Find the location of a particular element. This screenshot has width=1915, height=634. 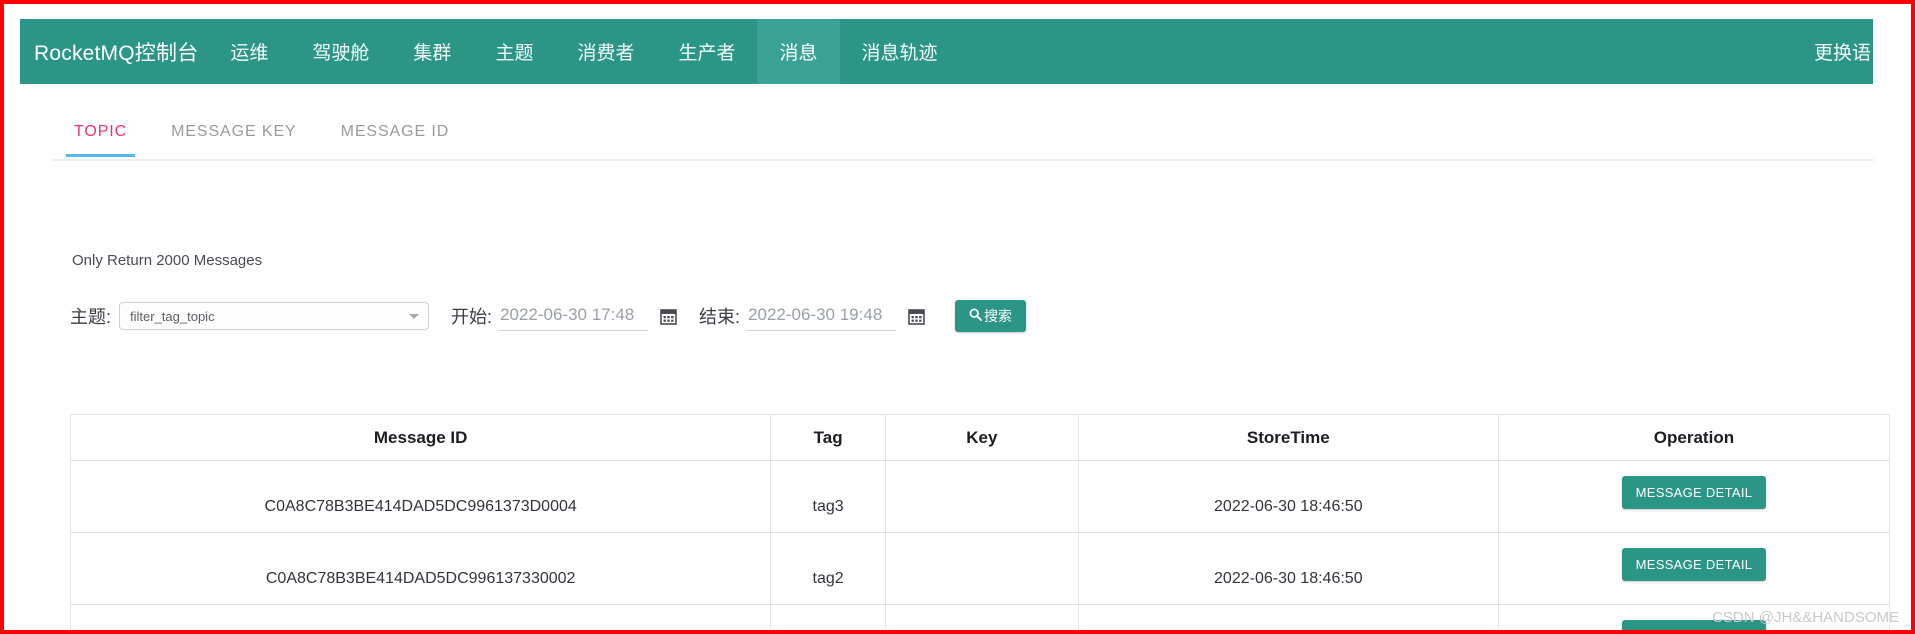

nav-item-3: 主题 is located at coordinates (514, 51).